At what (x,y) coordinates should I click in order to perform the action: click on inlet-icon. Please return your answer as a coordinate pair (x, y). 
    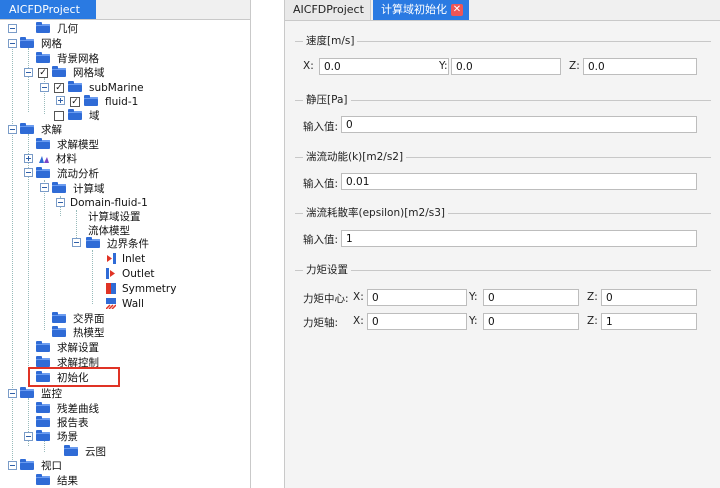
    Looking at the image, I should click on (111, 258).